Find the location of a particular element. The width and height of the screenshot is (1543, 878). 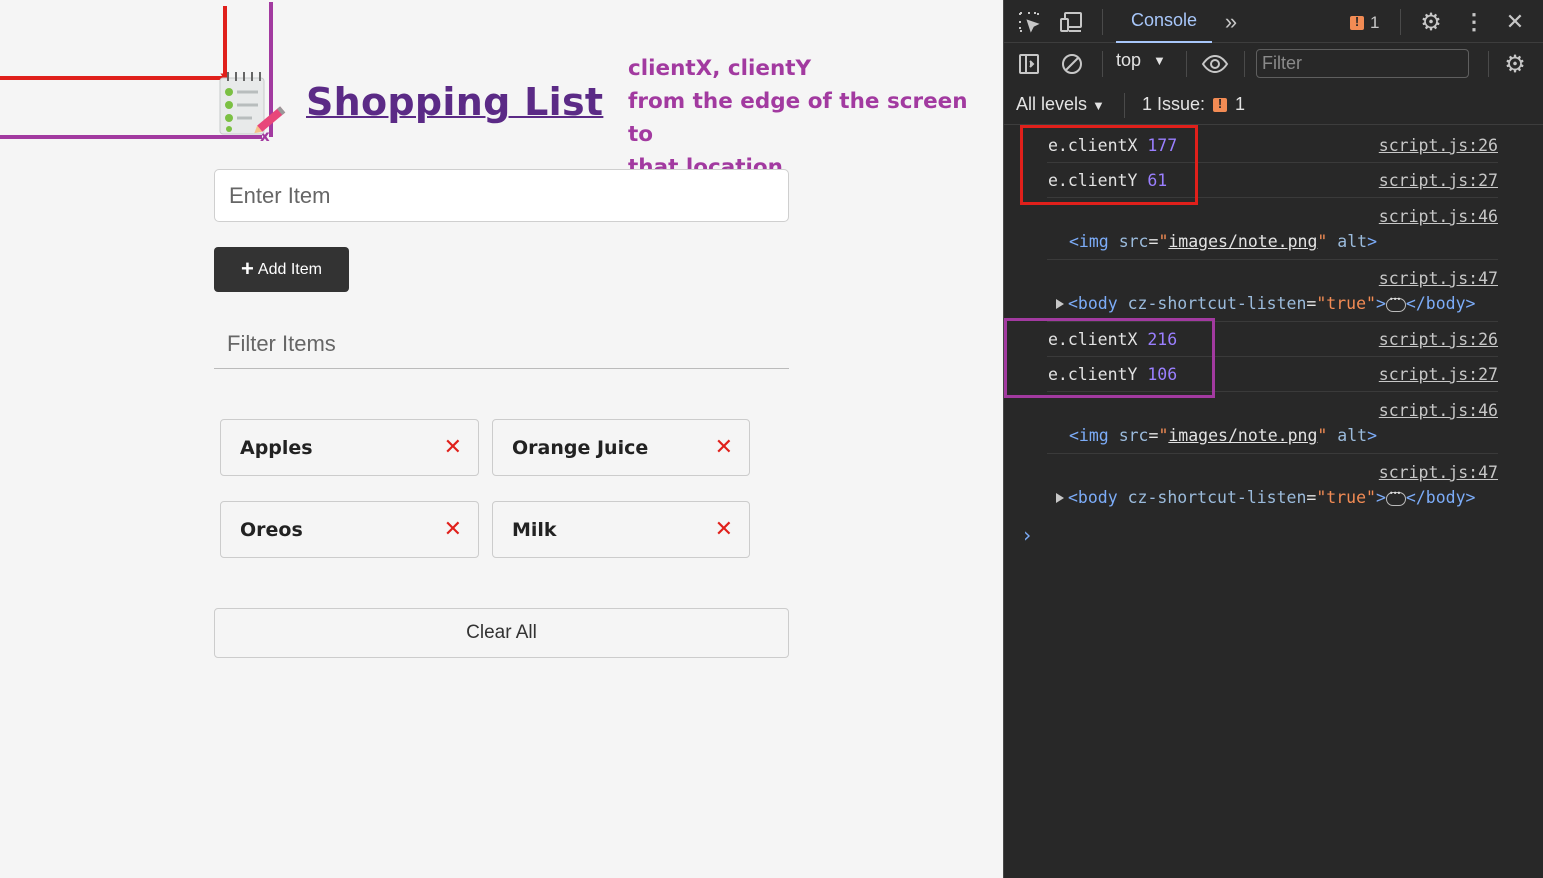

context-label: top is located at coordinates (1129, 60).